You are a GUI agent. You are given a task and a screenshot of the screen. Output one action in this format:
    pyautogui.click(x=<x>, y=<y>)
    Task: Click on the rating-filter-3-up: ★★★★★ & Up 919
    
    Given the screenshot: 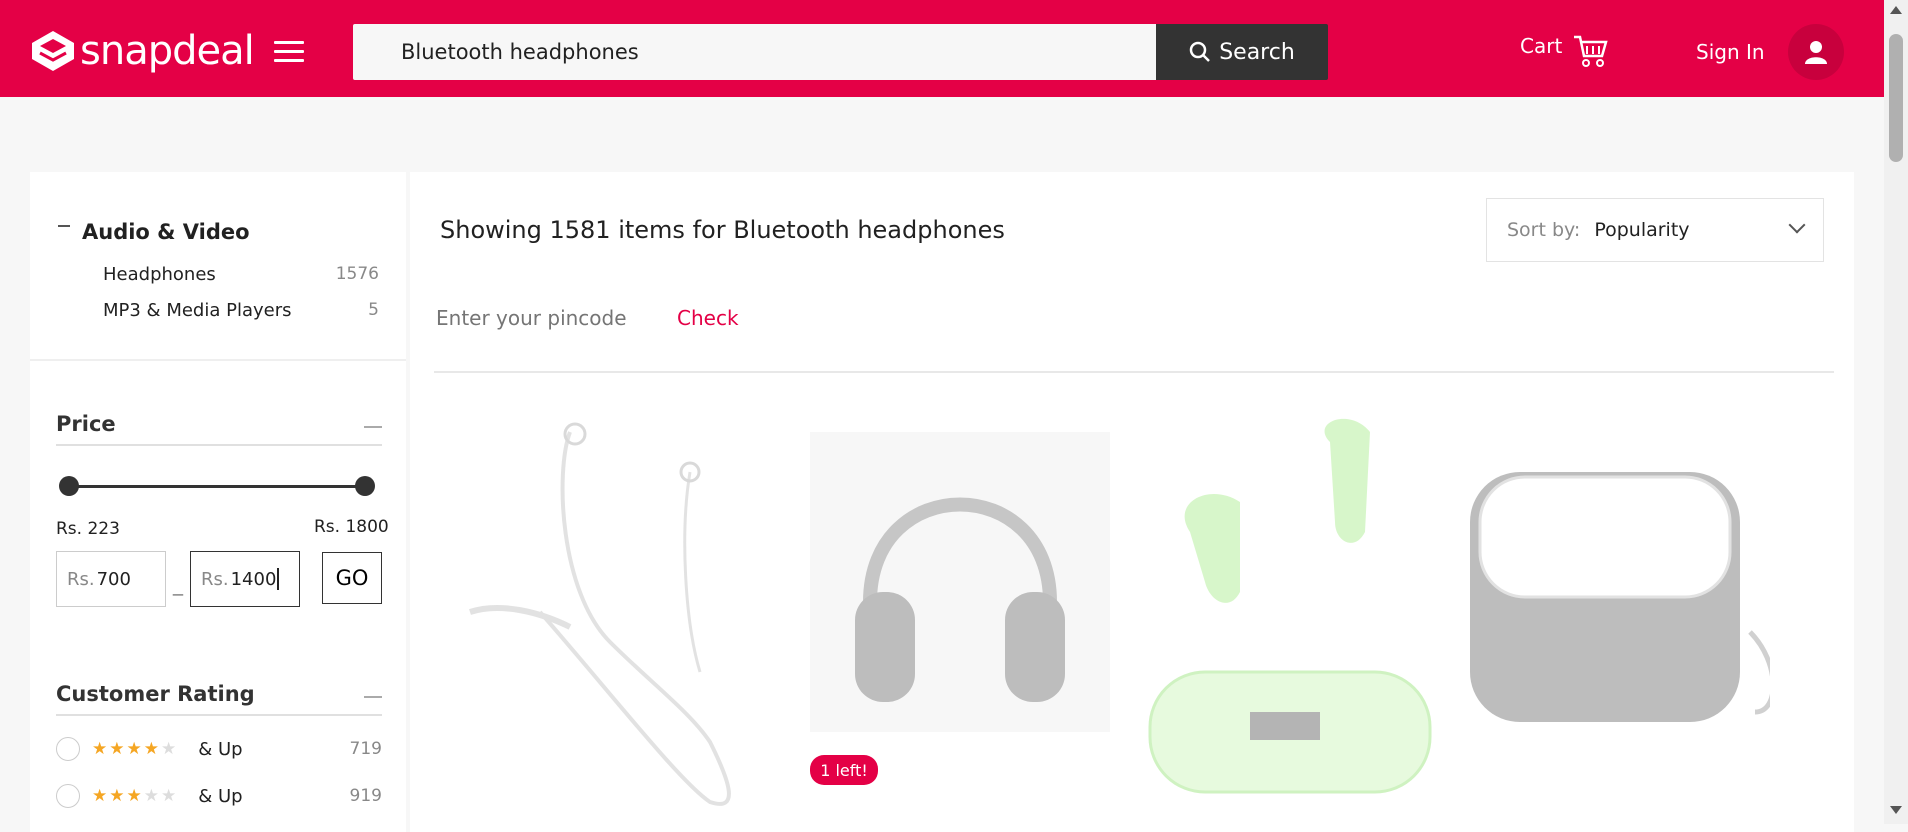 What is the action you would take?
    pyautogui.click(x=219, y=796)
    